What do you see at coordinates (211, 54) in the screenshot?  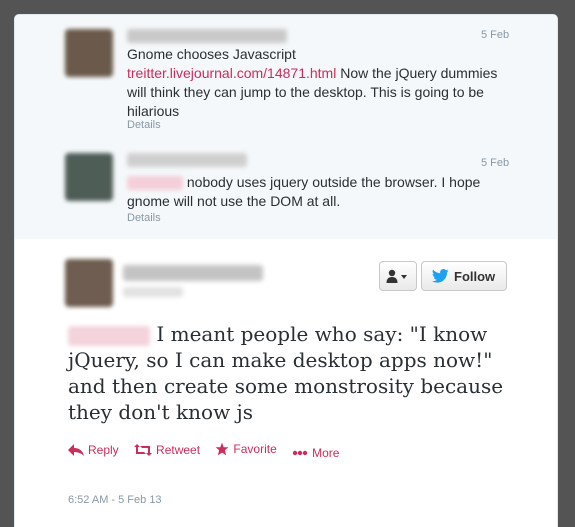 I see `tweet-text-start: Gnome chooses Javascript` at bounding box center [211, 54].